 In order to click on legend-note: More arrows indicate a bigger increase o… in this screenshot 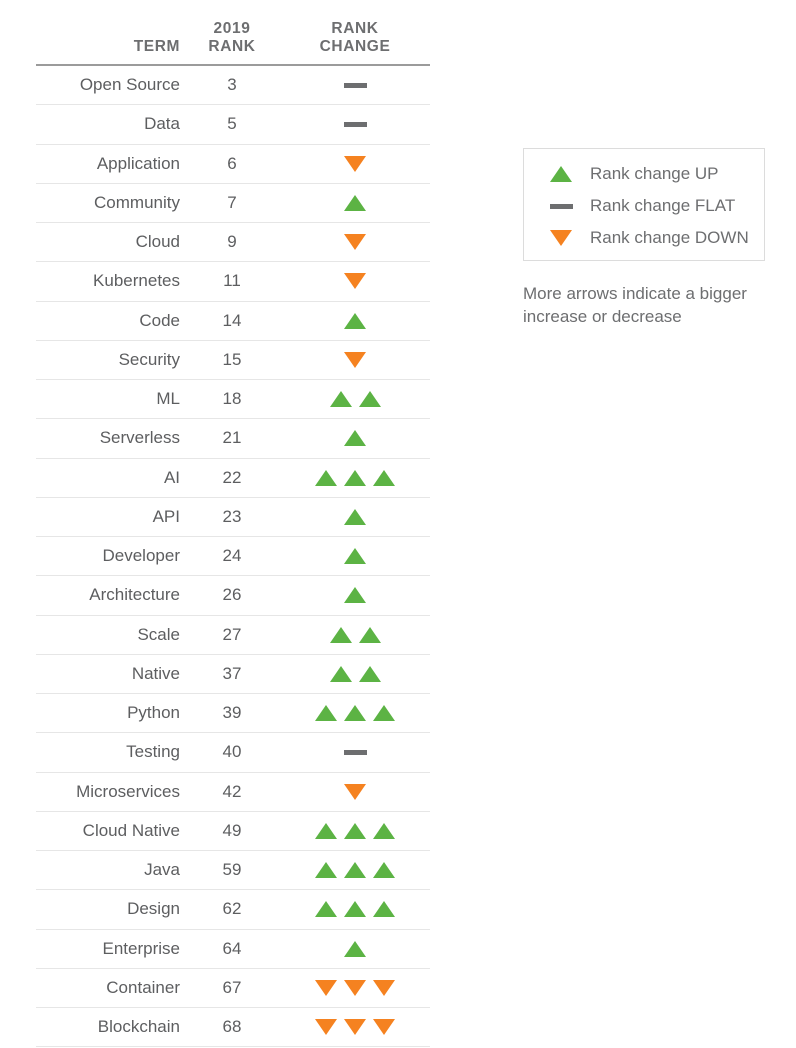, I will do `click(635, 305)`.